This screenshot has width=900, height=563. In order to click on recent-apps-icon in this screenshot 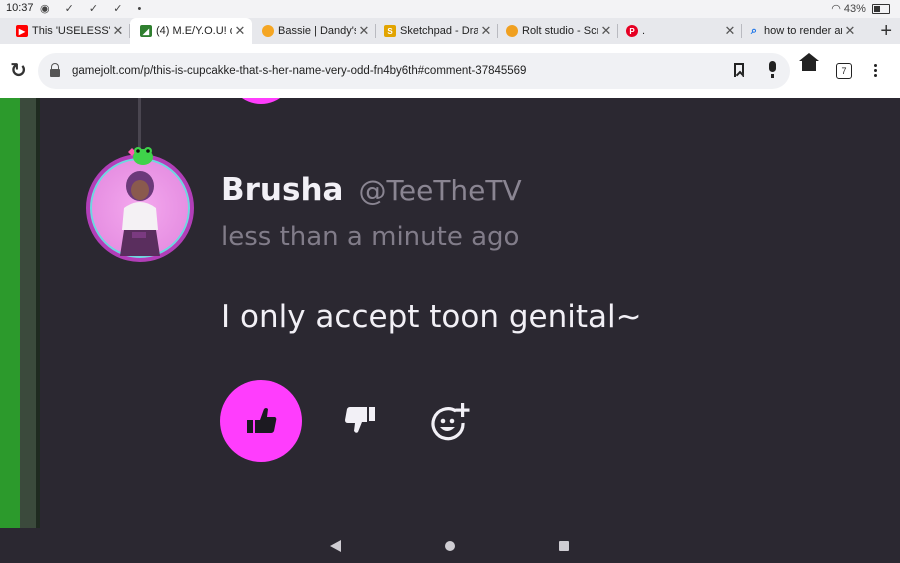, I will do `click(564, 546)`.